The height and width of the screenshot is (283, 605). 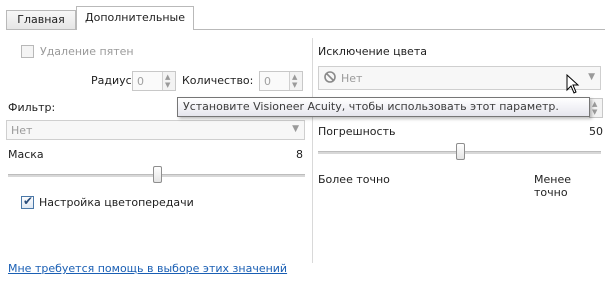 I want to click on radius-stepper: 0 ▲ ▼, so click(x=154, y=81).